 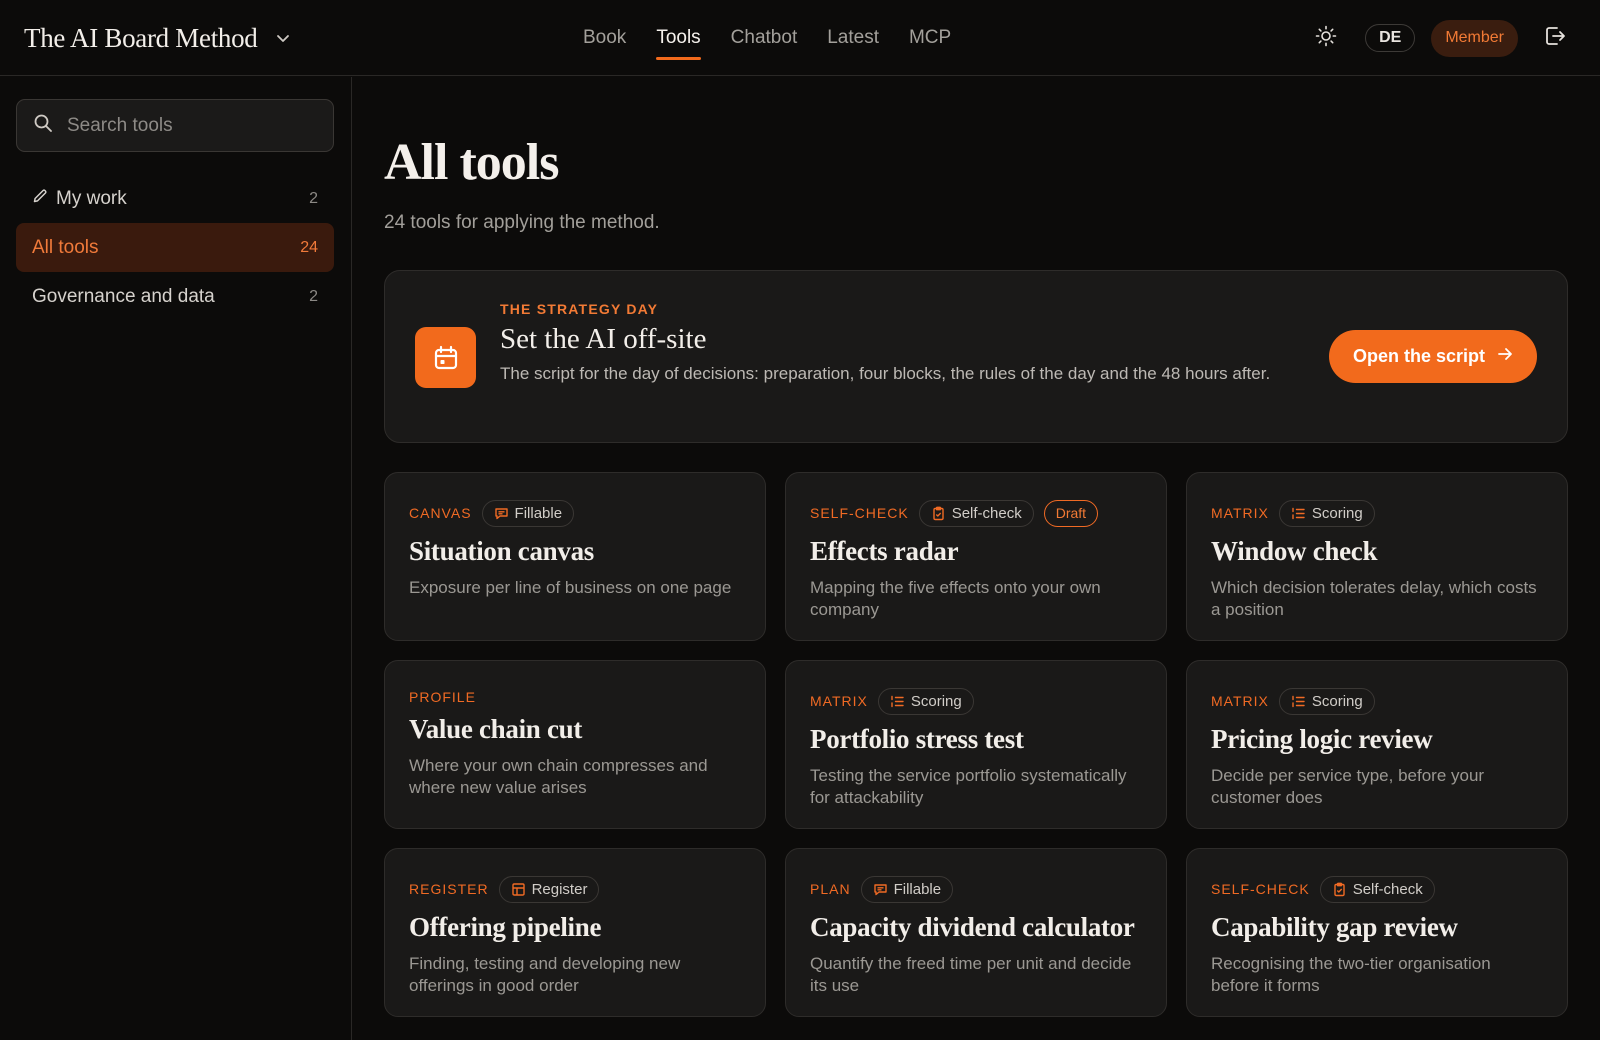 I want to click on page-subtitle: 24 tools for applying the method., so click(x=522, y=222).